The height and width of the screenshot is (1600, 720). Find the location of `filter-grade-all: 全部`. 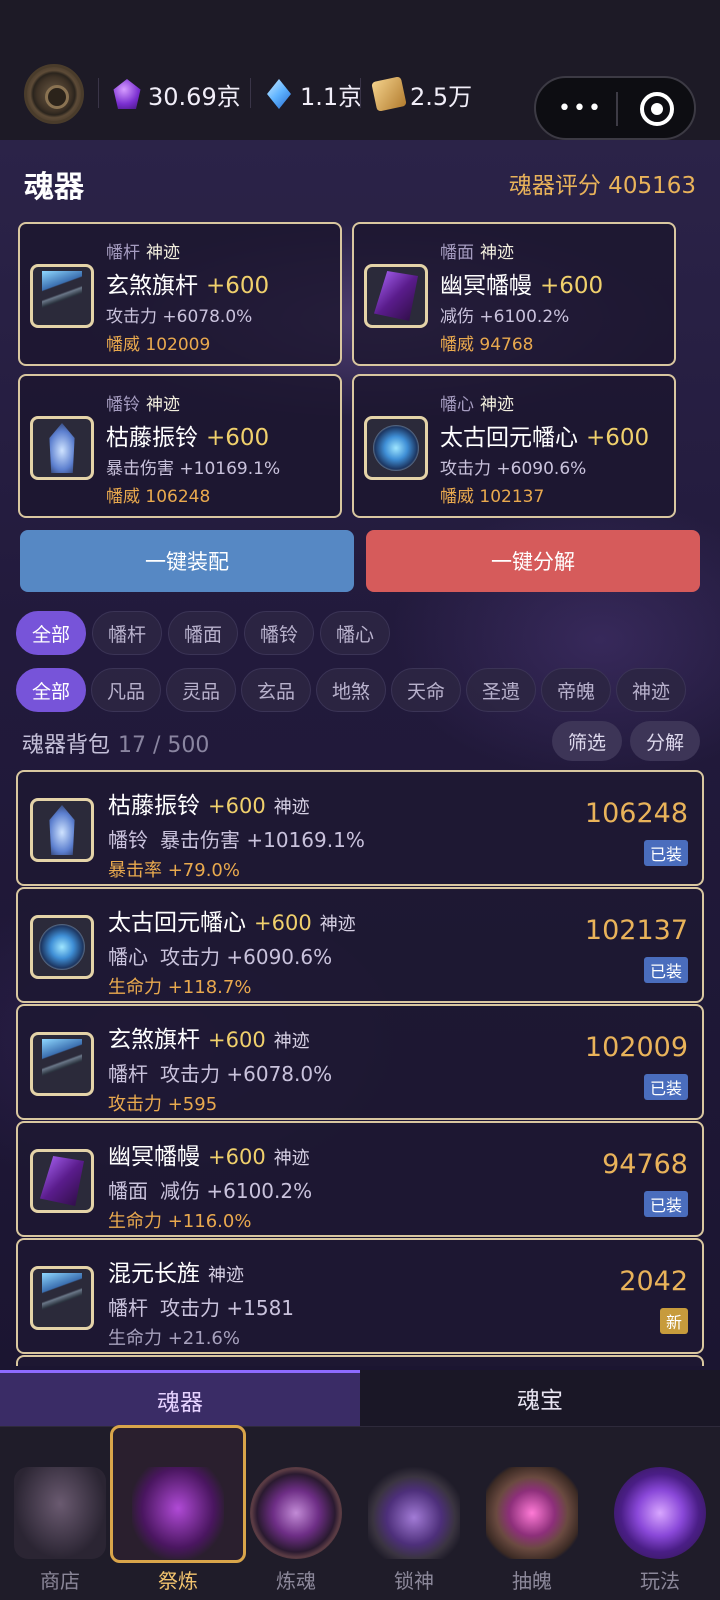

filter-grade-all: 全部 is located at coordinates (51, 690).